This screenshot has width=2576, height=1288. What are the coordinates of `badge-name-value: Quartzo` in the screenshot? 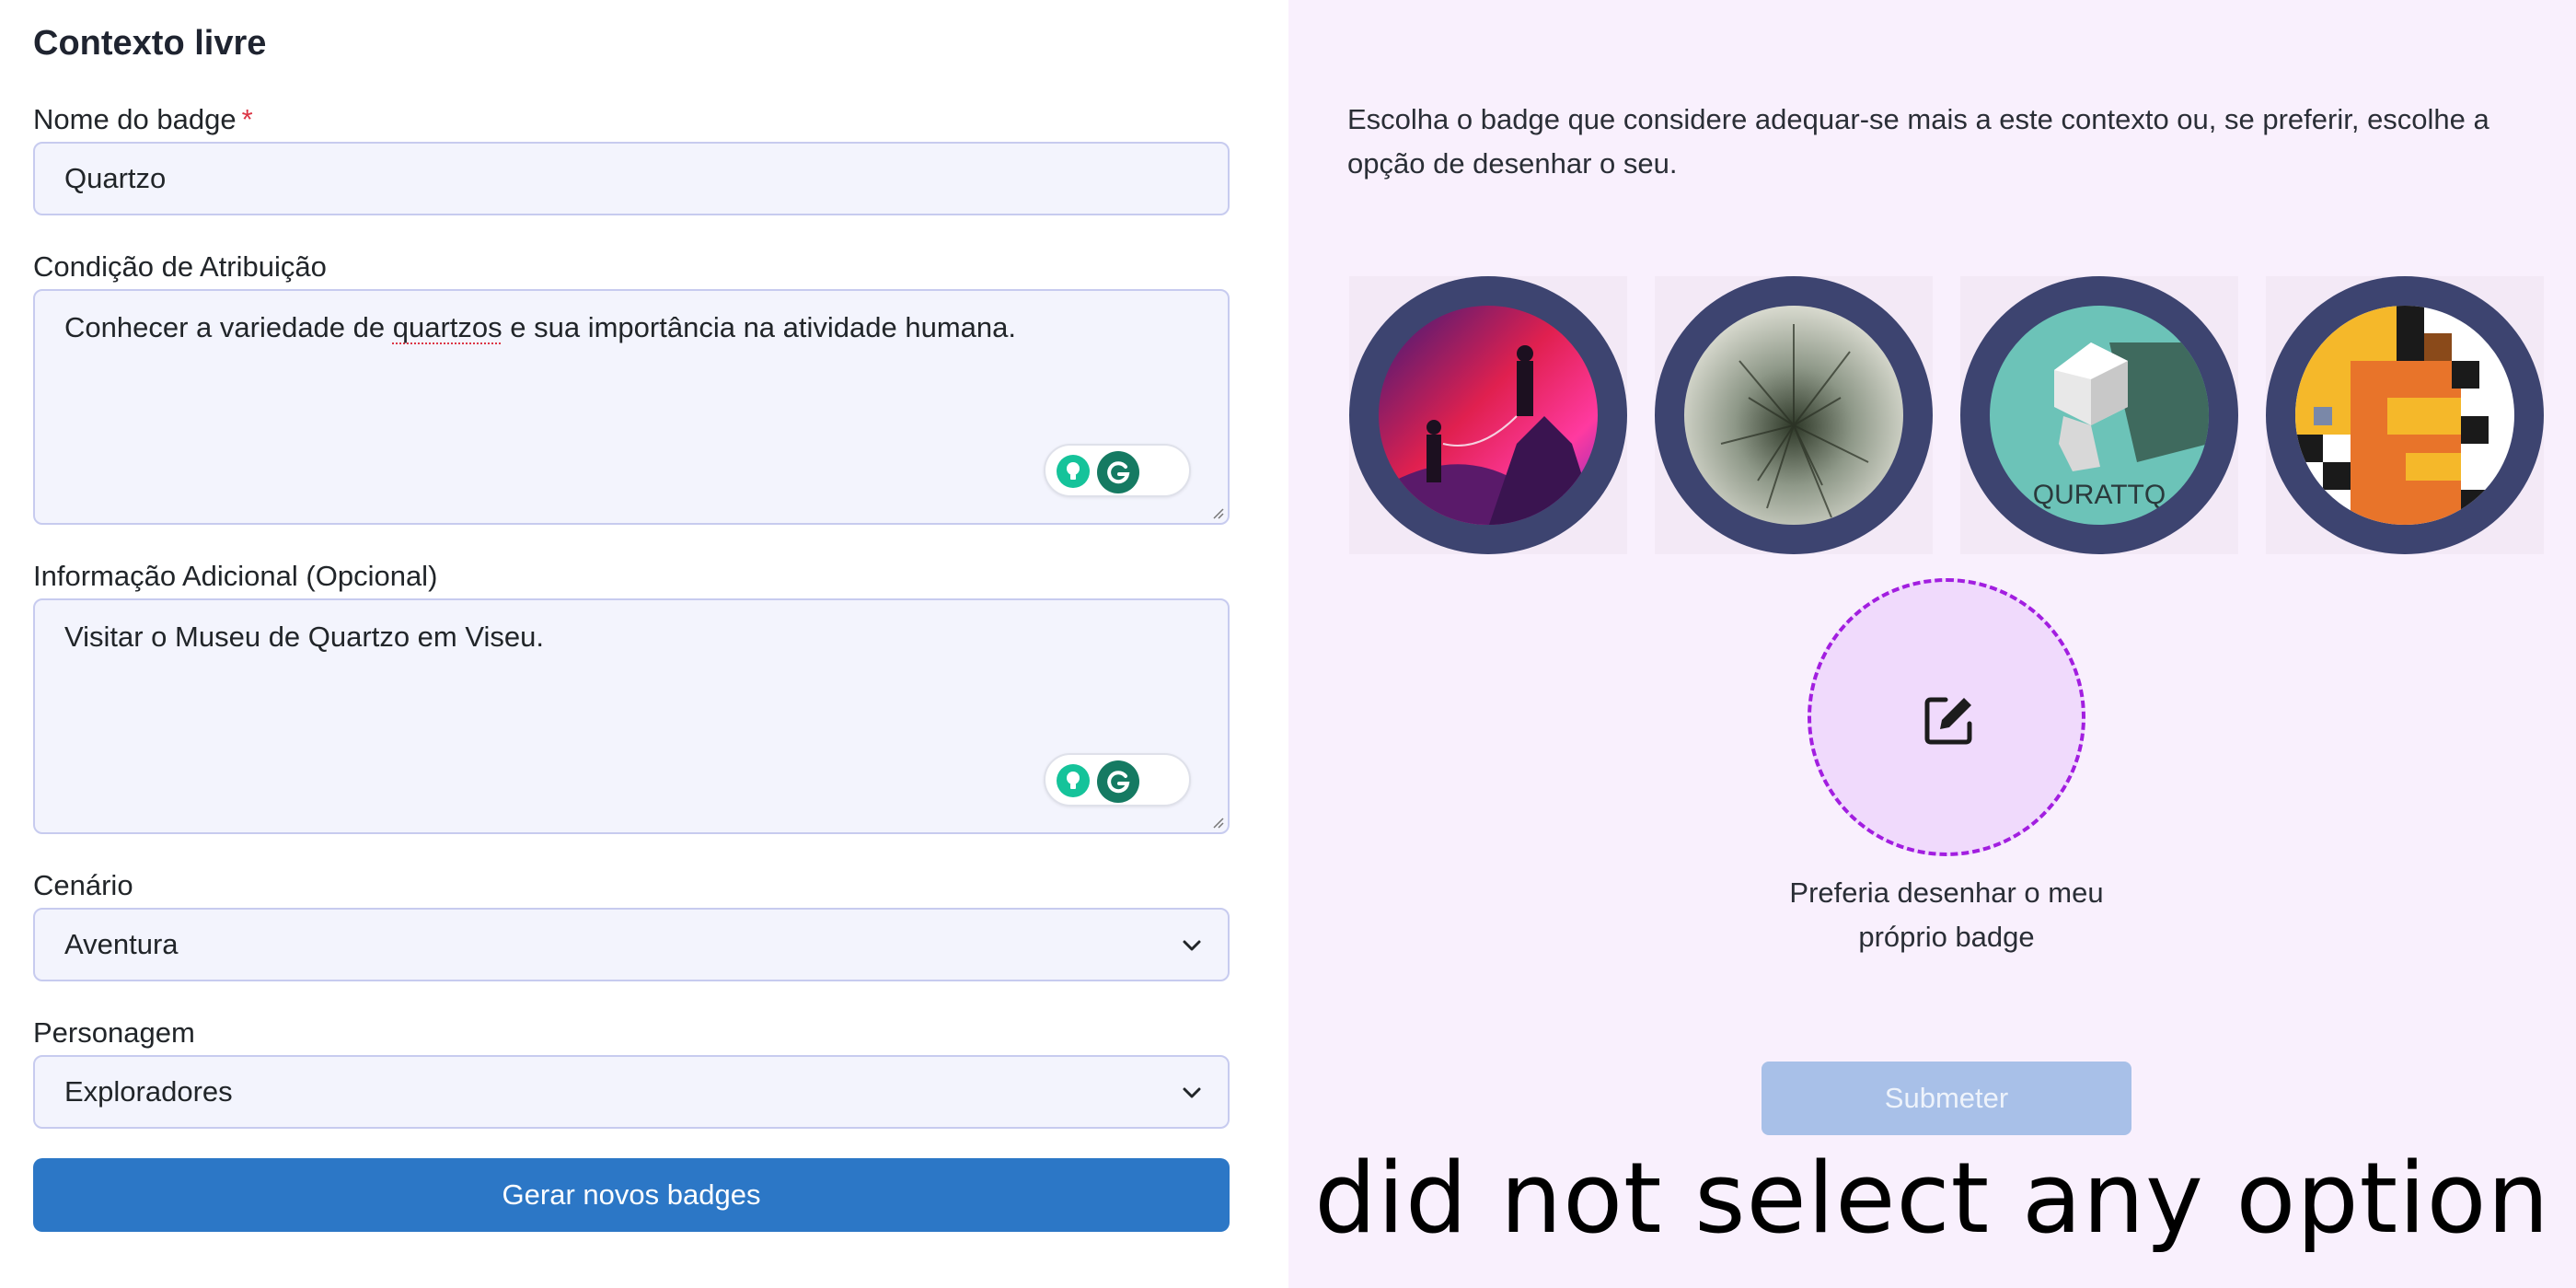 It's located at (115, 178).